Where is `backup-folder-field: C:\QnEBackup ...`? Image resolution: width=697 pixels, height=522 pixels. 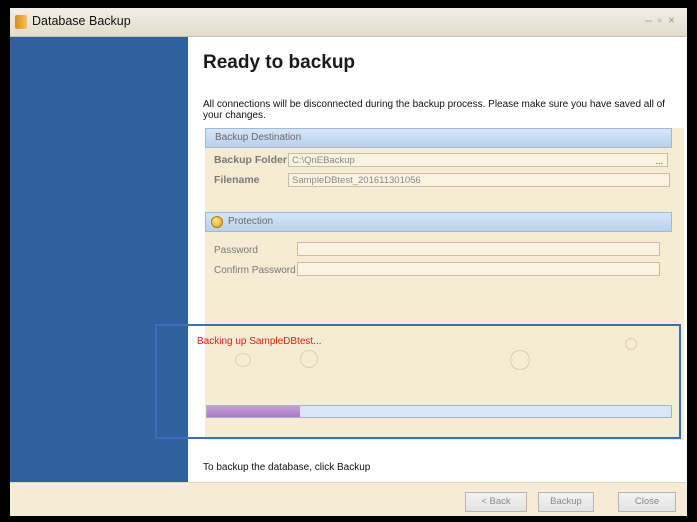
backup-folder-field: C:\QnEBackup ... is located at coordinates (478, 160).